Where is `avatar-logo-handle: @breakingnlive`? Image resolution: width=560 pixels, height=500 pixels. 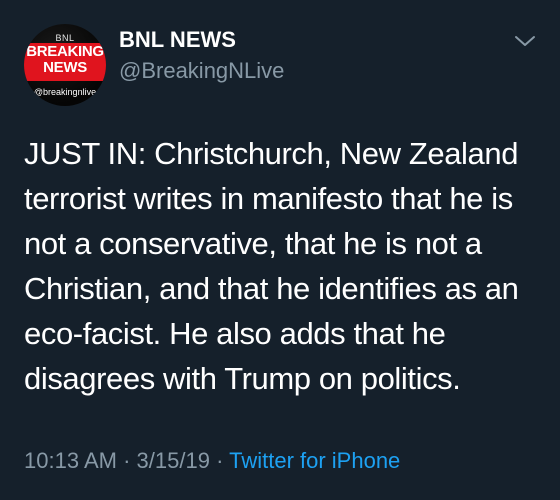
avatar-logo-handle: @breakingnlive is located at coordinates (65, 92).